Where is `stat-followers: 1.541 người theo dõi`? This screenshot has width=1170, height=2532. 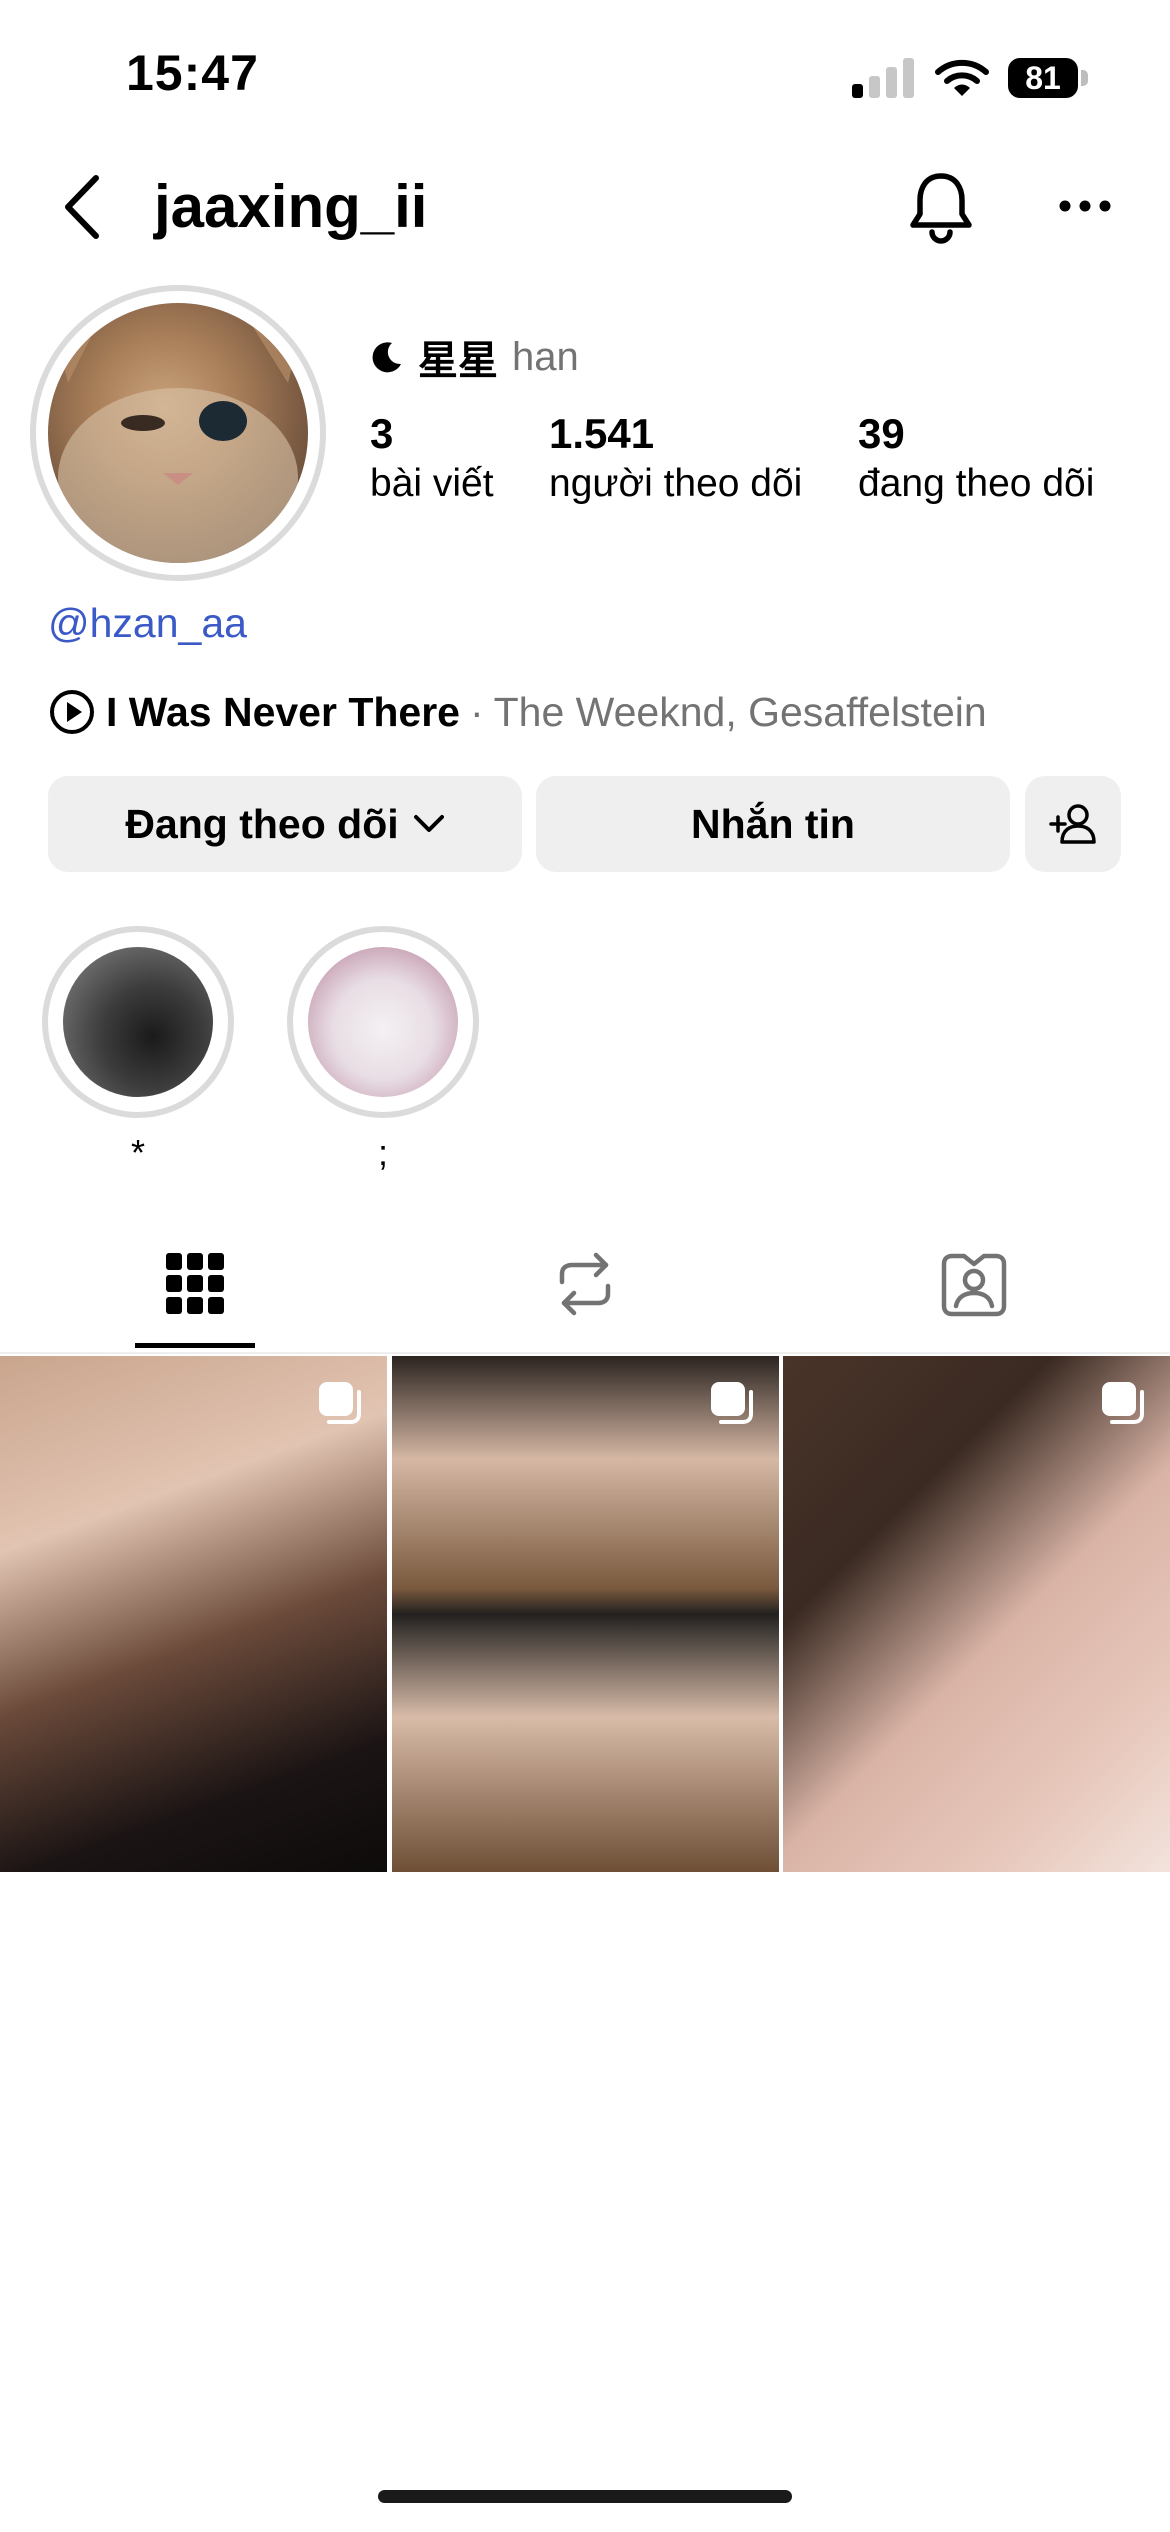 stat-followers: 1.541 người theo dõi is located at coordinates (675, 458).